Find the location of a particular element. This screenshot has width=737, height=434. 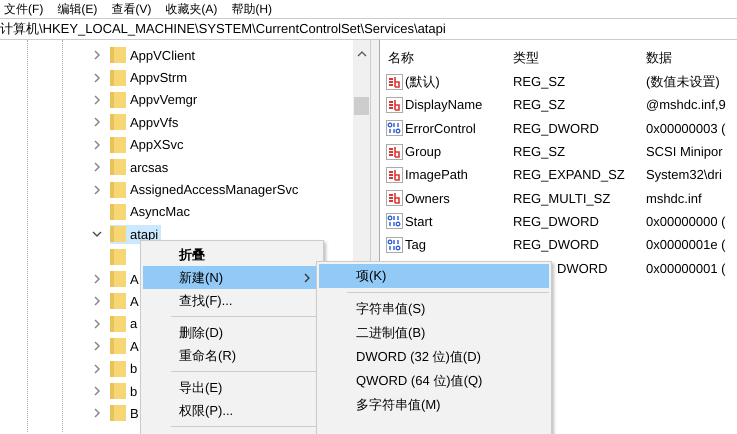

scroll-thumb is located at coordinates (361, 106).